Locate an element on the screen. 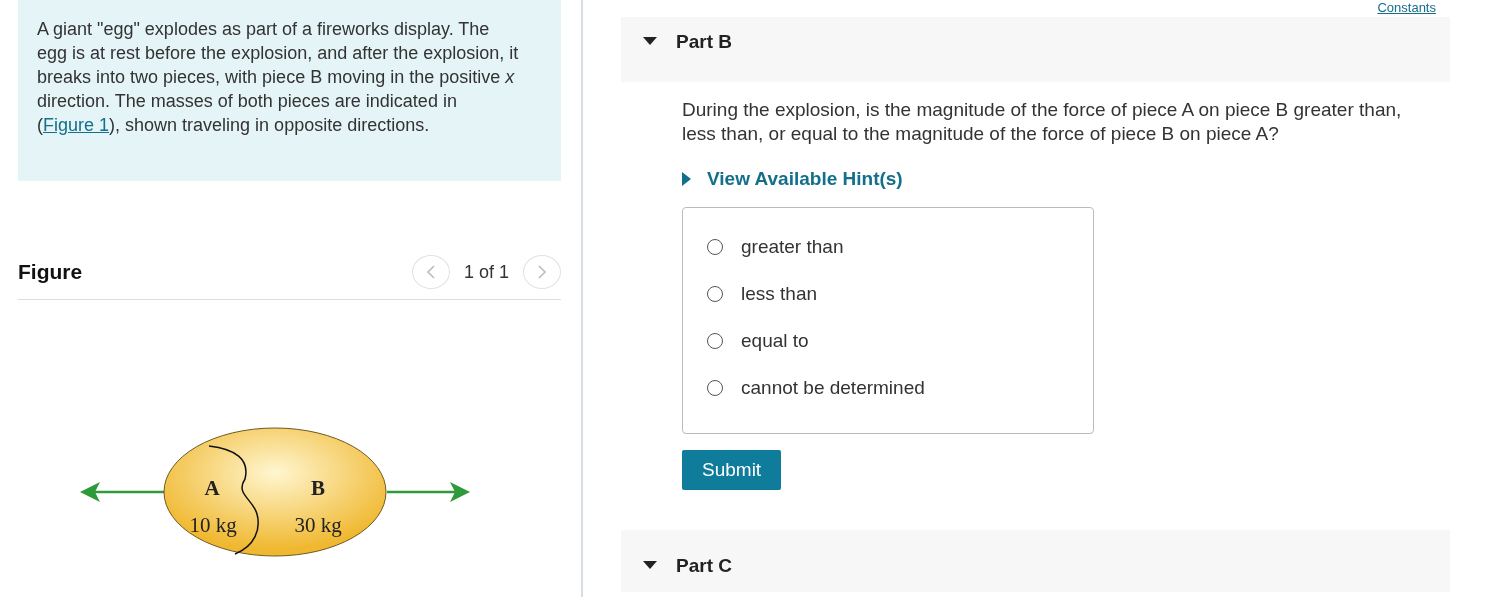 This screenshot has height=597, width=1488. page-counter: 1 of 1 is located at coordinates (486, 272).